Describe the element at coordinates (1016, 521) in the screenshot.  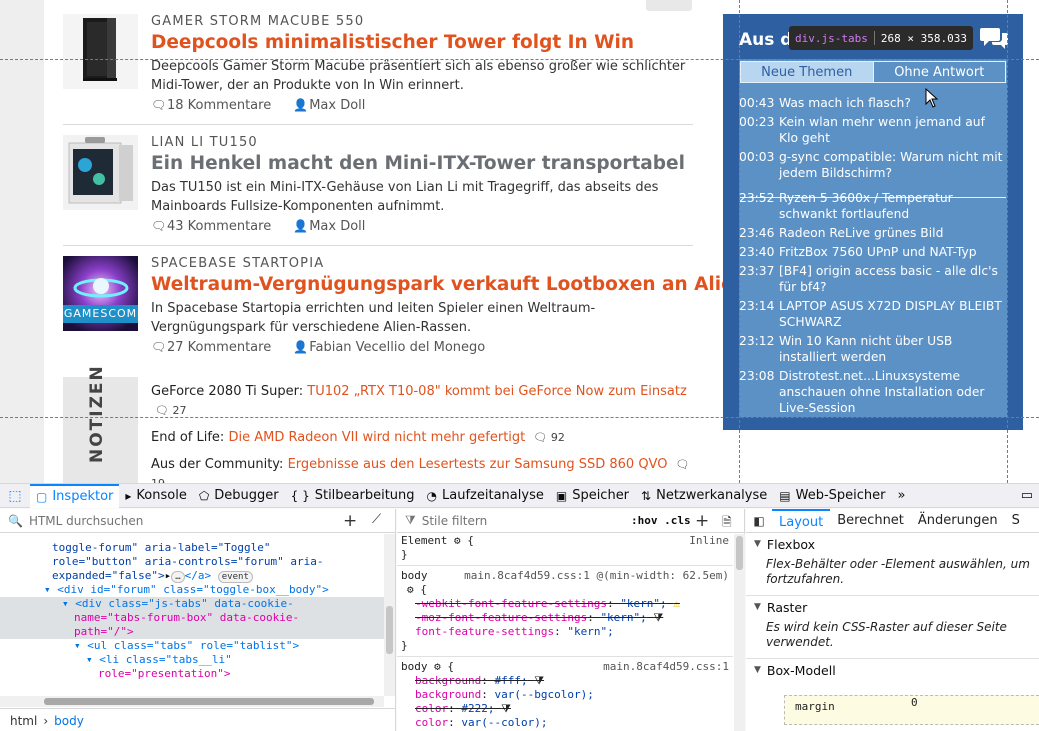
I see `tab-more: S` at that location.